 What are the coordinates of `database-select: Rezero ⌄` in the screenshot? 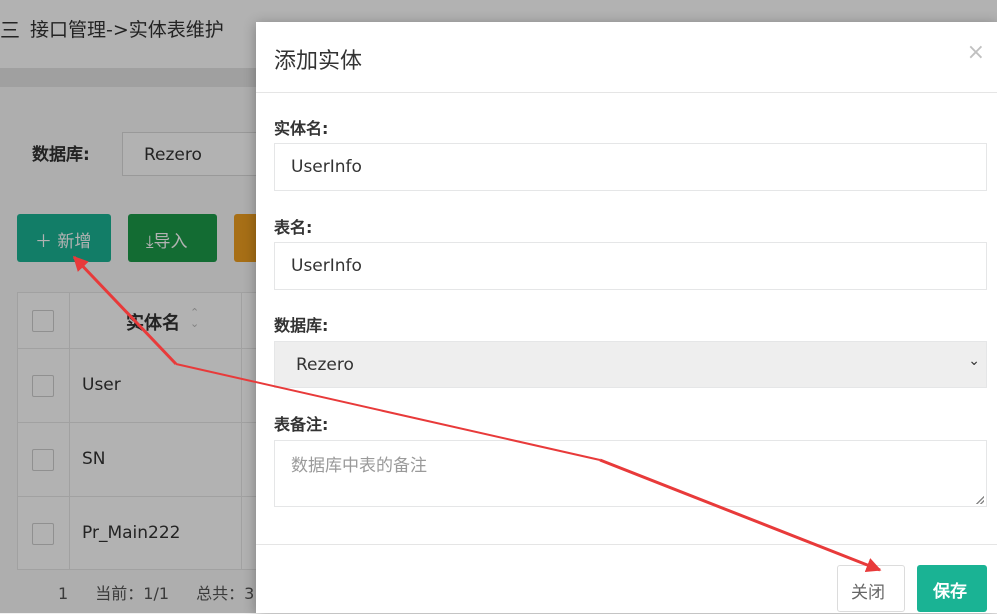 It's located at (630, 364).